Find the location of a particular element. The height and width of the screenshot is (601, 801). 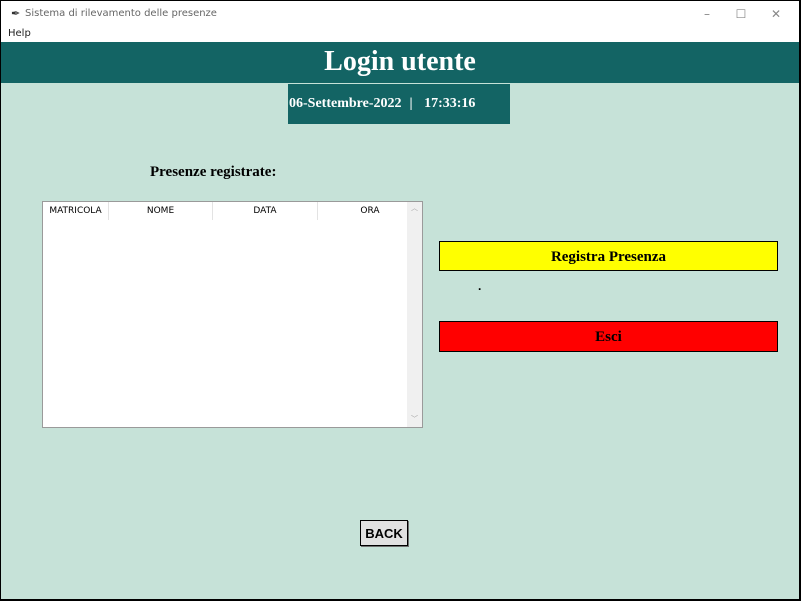

date-text: 06-Settembre-2022 is located at coordinates (345, 103).